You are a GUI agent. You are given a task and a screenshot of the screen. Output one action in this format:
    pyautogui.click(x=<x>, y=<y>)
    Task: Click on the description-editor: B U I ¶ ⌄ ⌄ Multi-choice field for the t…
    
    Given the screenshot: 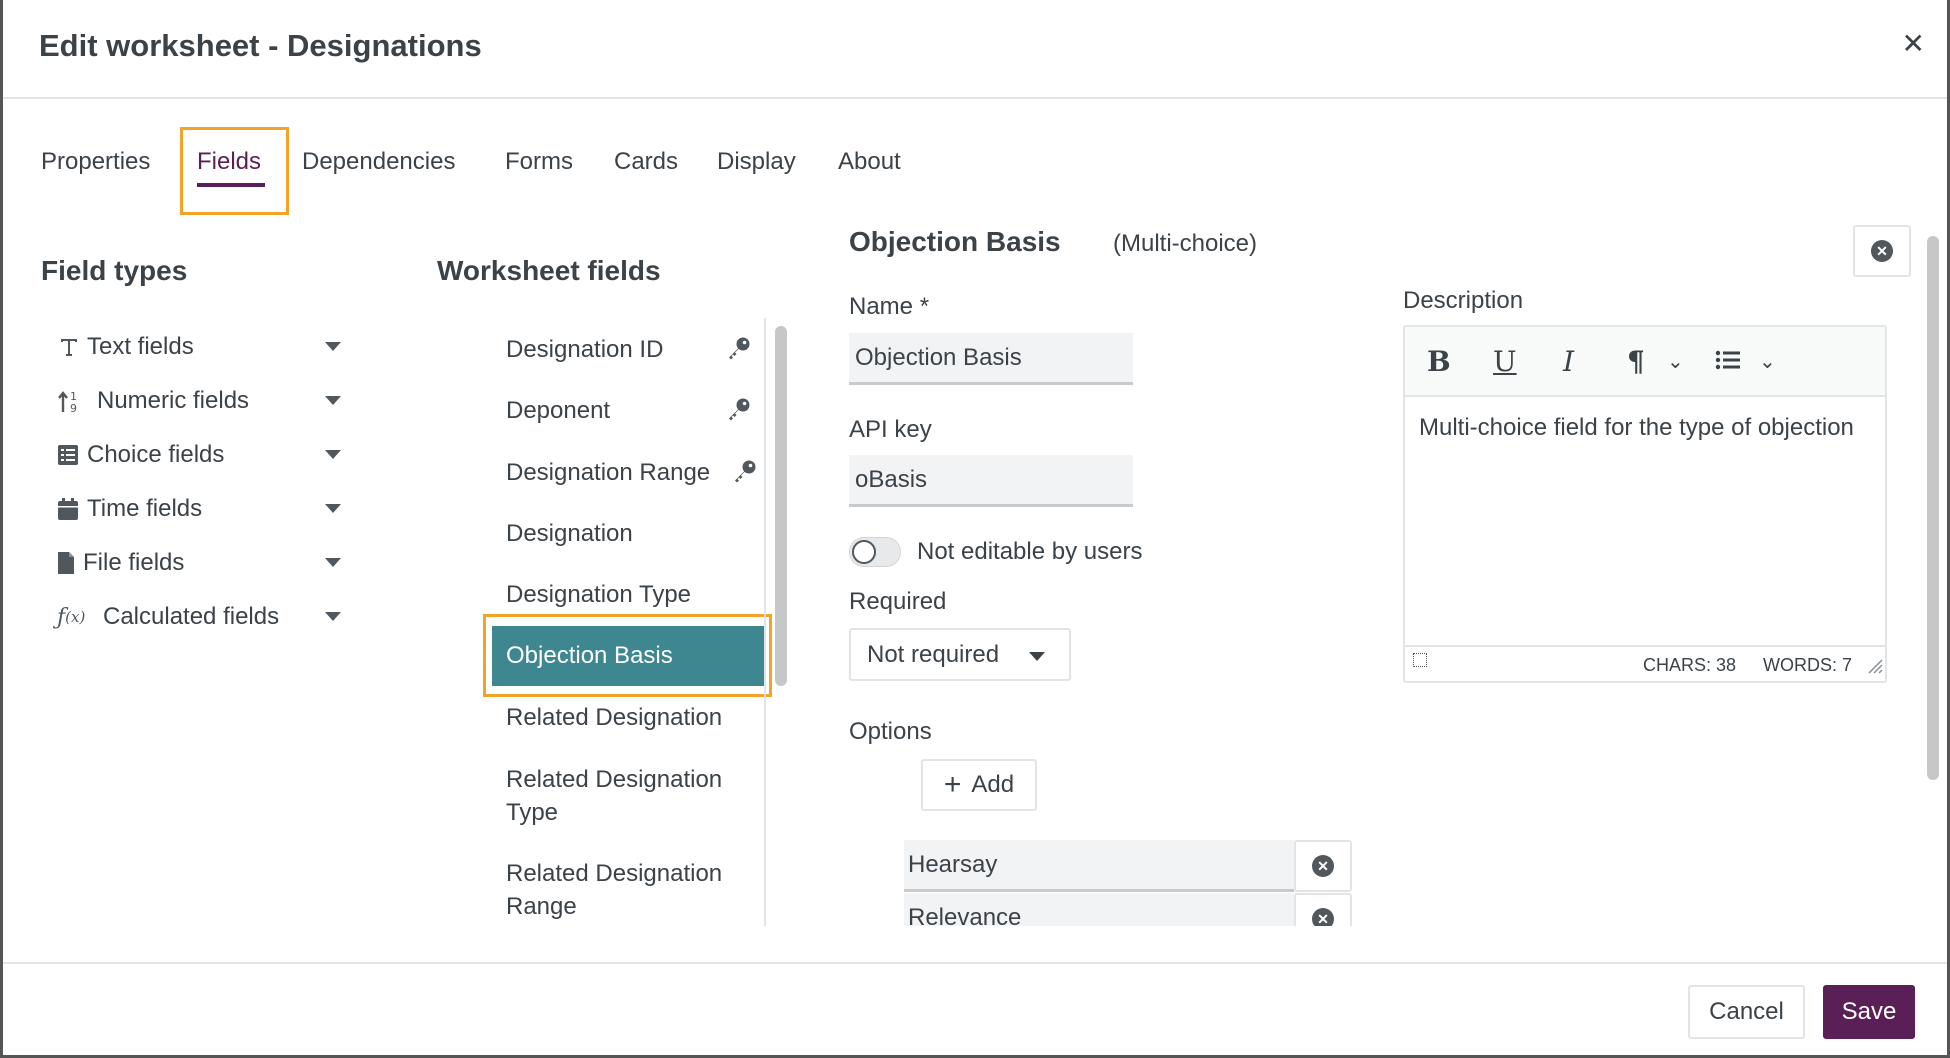 What is the action you would take?
    pyautogui.click(x=1645, y=504)
    